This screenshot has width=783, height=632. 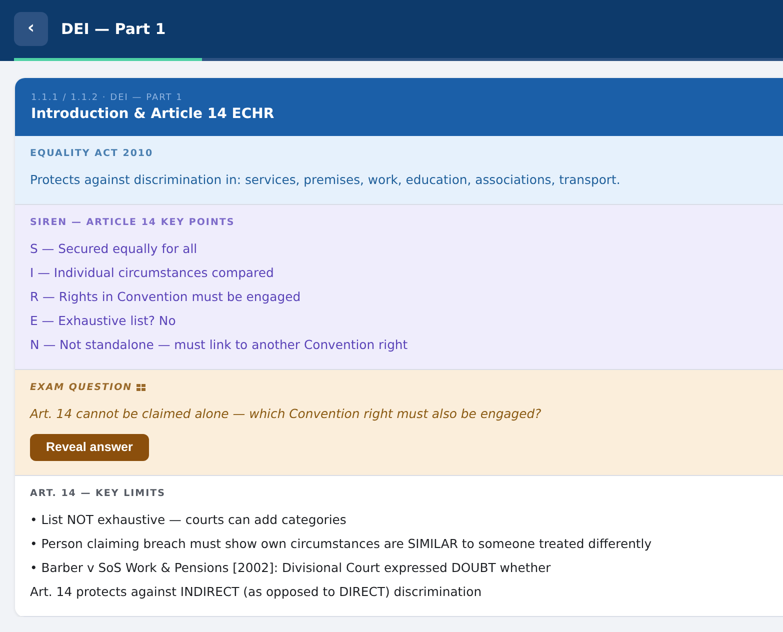 What do you see at coordinates (103, 321) in the screenshot?
I see `section-line: E — Exhaustive list? No` at bounding box center [103, 321].